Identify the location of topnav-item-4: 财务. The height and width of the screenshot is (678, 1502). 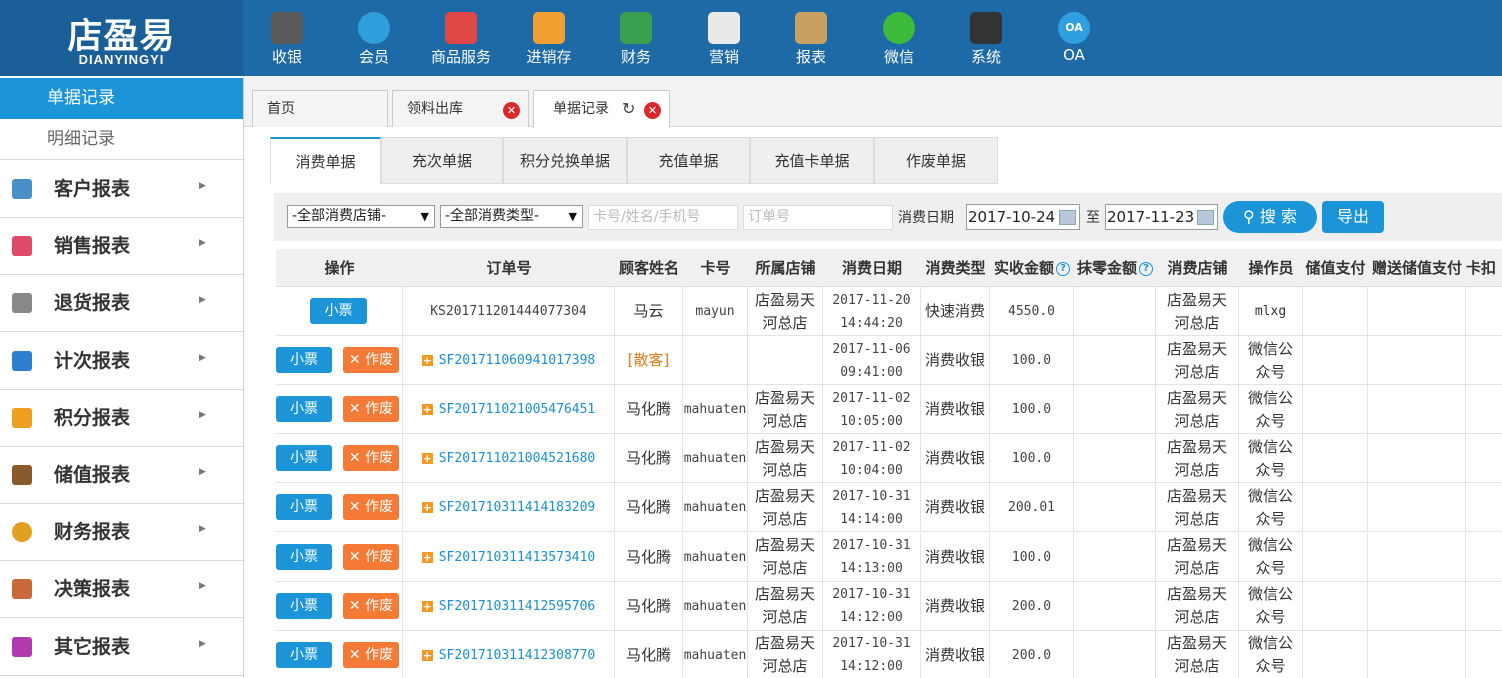
(636, 38).